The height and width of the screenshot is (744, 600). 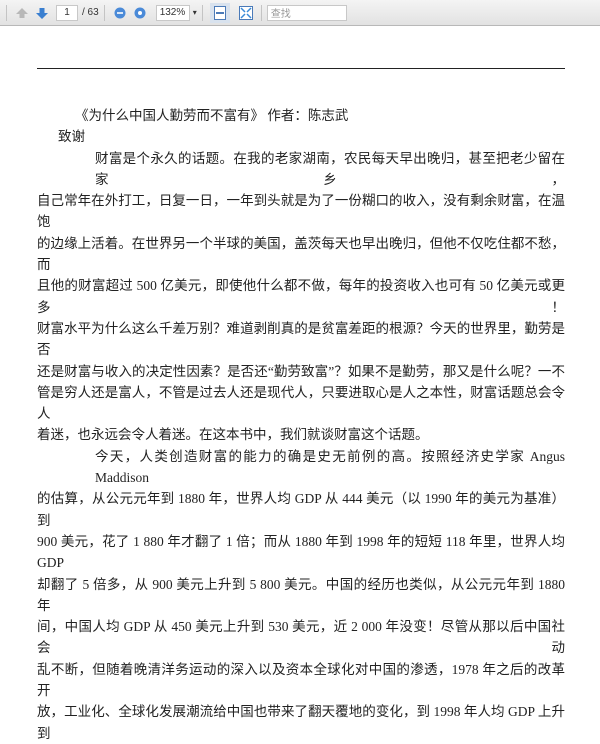 What do you see at coordinates (330, 168) in the screenshot?
I see `text-line: 财富是个永久的话题。在我的老家湖南，农民每天早出晚归，甚至把老少留在家乡，` at bounding box center [330, 168].